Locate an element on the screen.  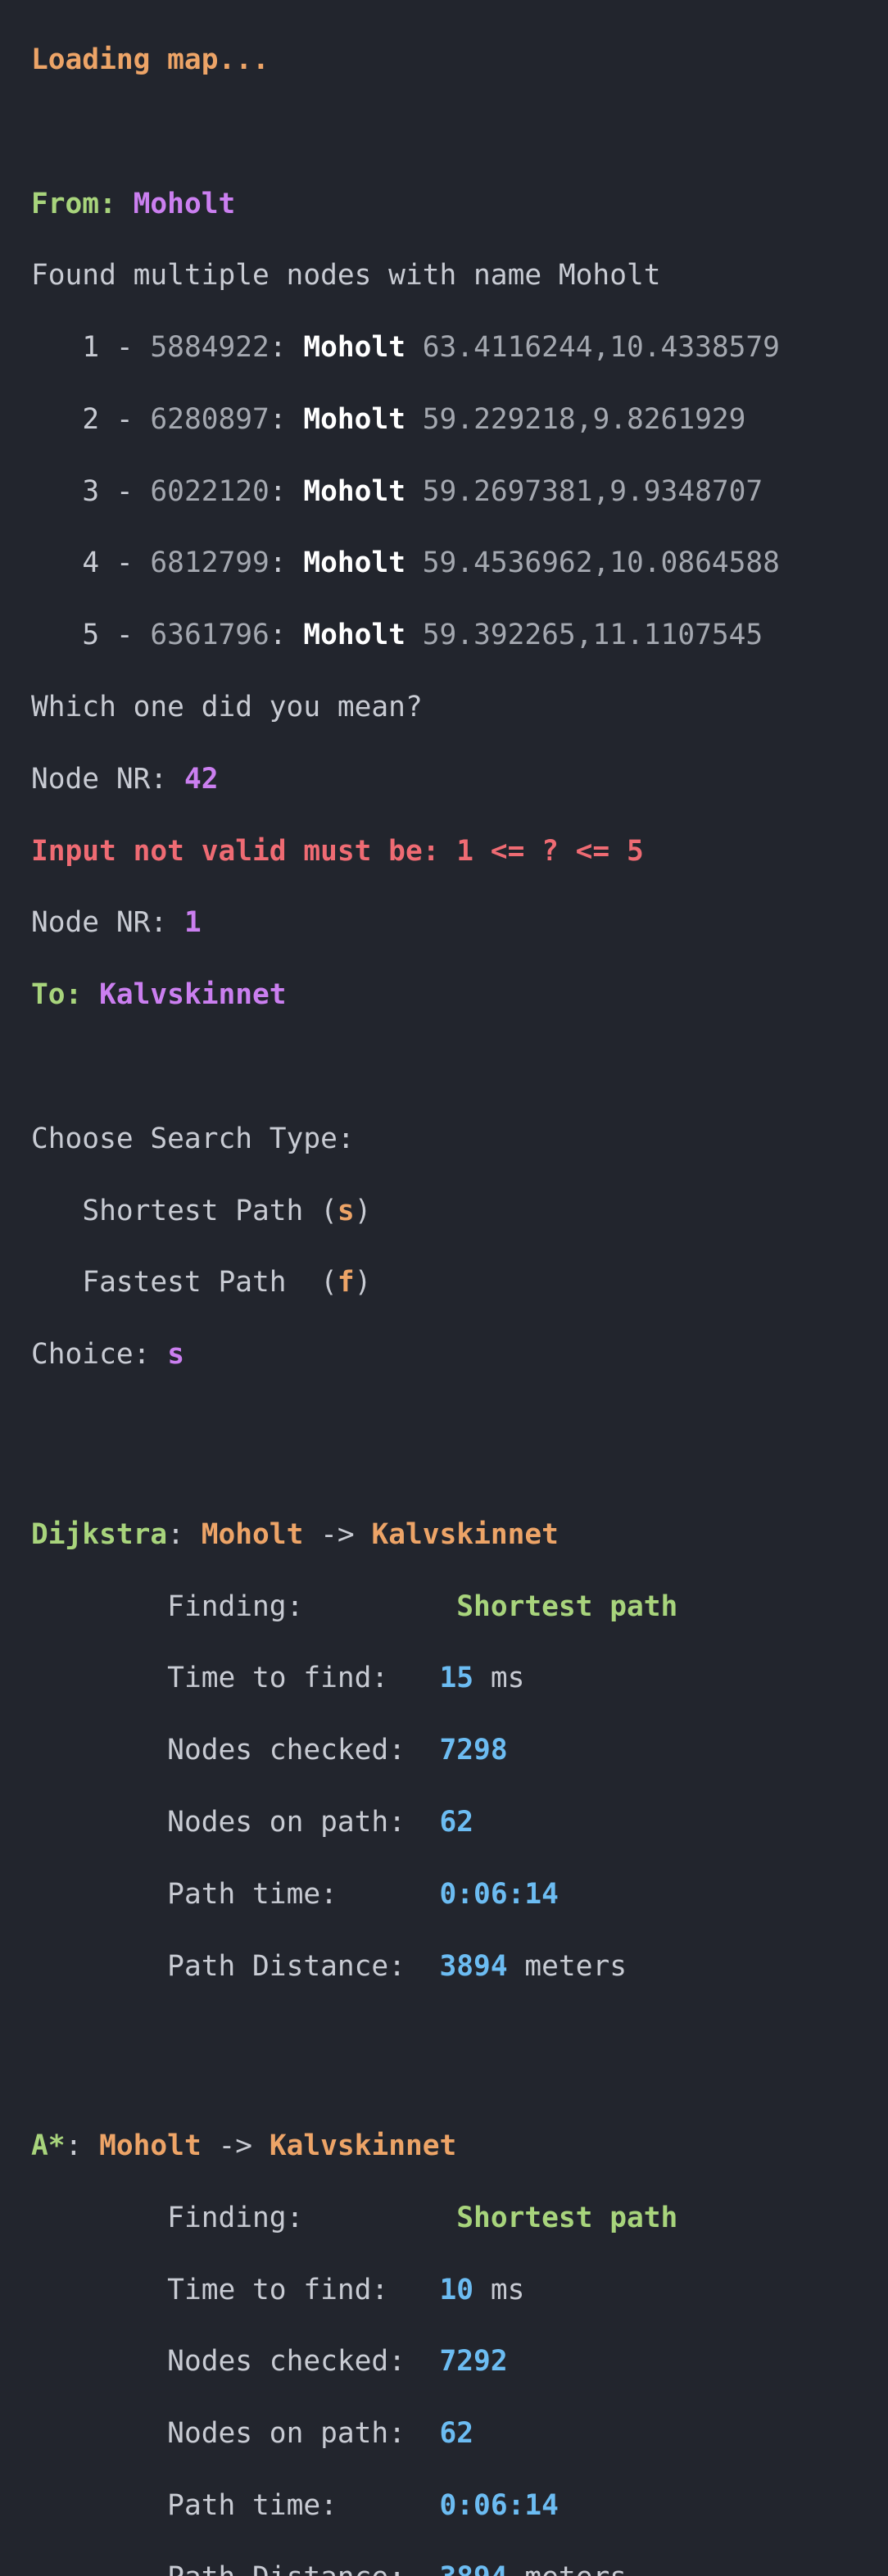
node-nr-input-value: 42 is located at coordinates (201, 779).